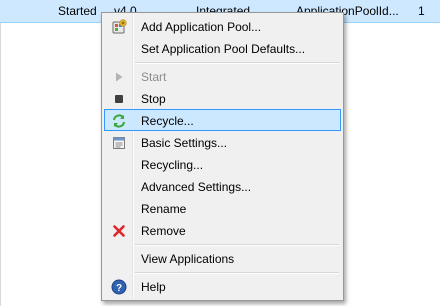 Image resolution: width=440 pixels, height=306 pixels. Describe the element at coordinates (119, 77) in the screenshot. I see `start-icon` at that location.